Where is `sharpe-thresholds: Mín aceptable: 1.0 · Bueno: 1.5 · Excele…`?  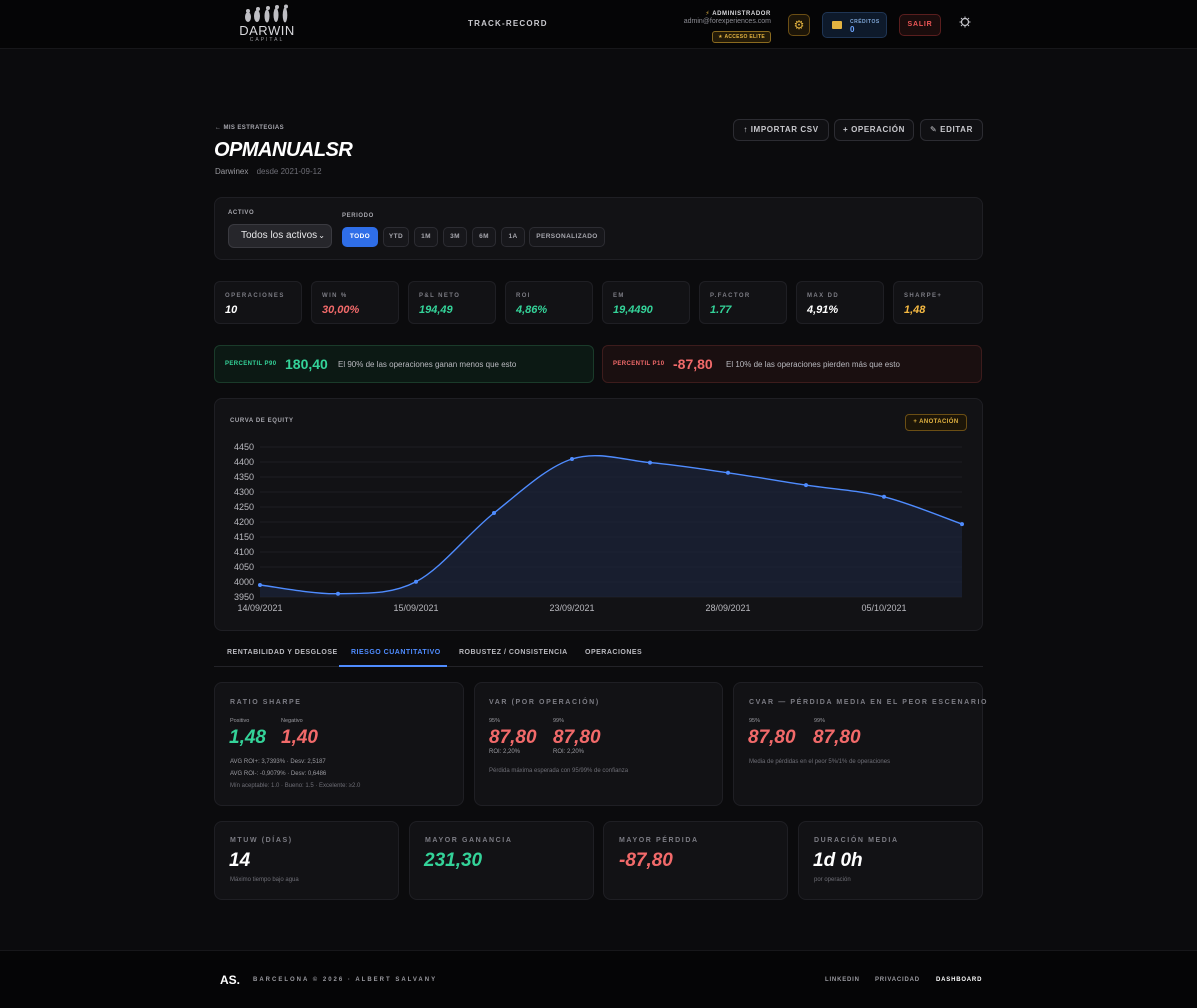
sharpe-thresholds: Mín aceptable: 1.0 · Bueno: 1.5 · Excele… is located at coordinates (295, 786).